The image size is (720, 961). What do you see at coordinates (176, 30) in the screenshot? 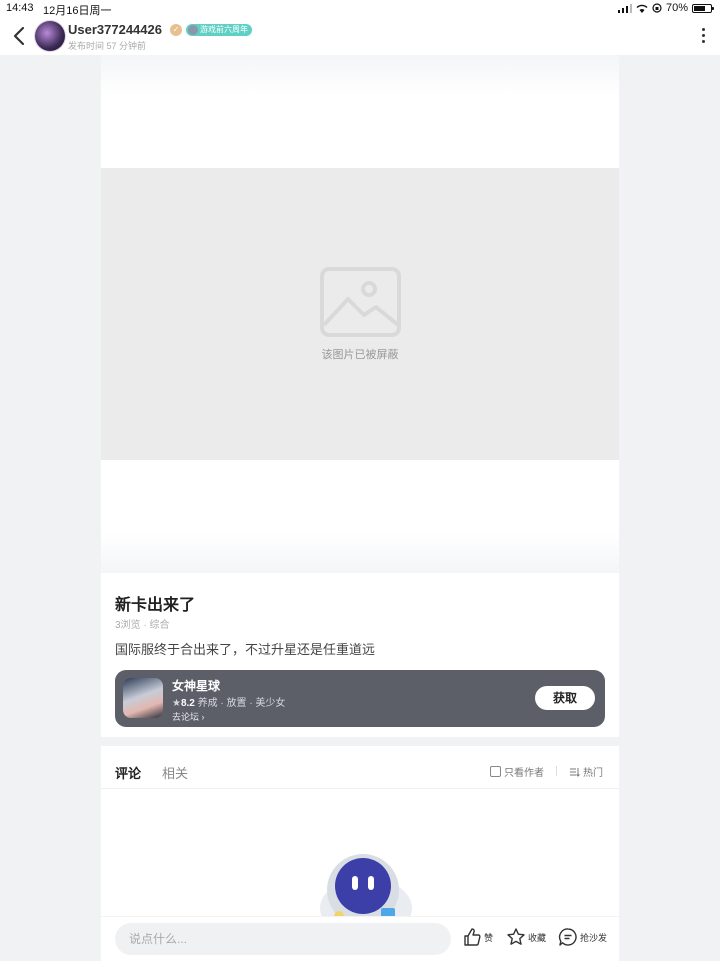
I see `verified-badge-icon: ✓` at bounding box center [176, 30].